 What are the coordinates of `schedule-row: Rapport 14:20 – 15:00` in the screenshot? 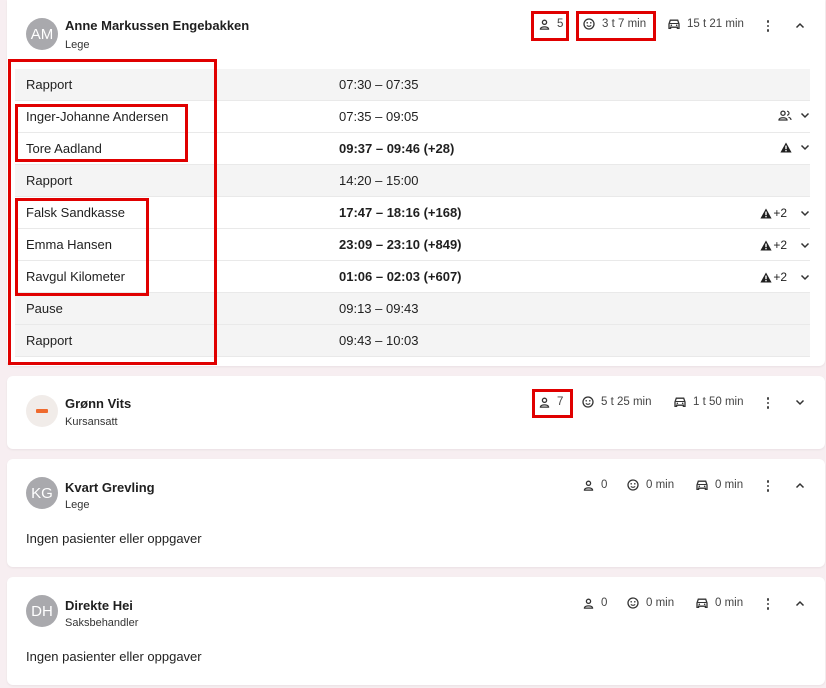 It's located at (412, 181).